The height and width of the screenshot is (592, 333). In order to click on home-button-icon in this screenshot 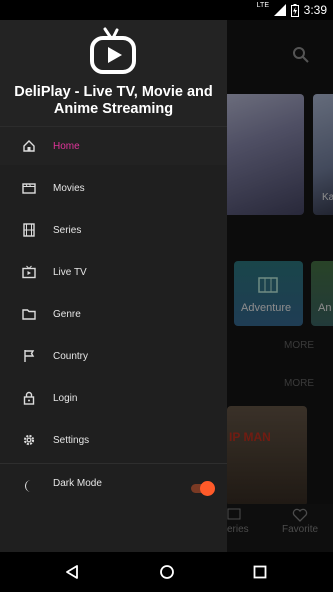, I will do `click(167, 572)`.